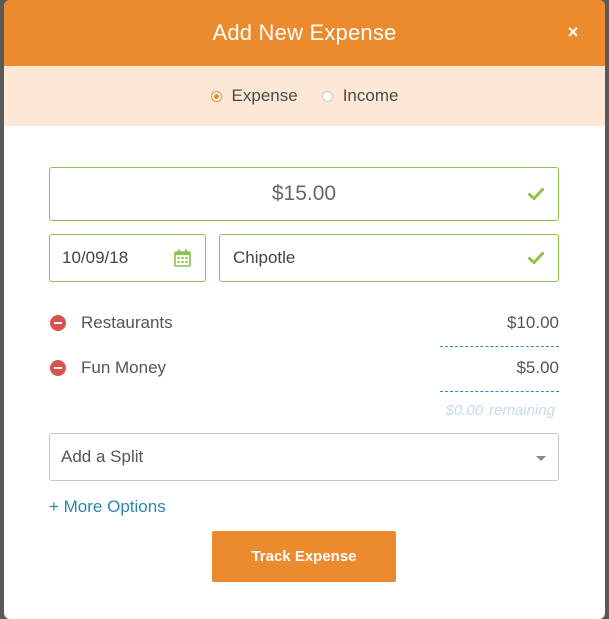 The height and width of the screenshot is (619, 609). I want to click on amount-value: $15.00, so click(304, 193).